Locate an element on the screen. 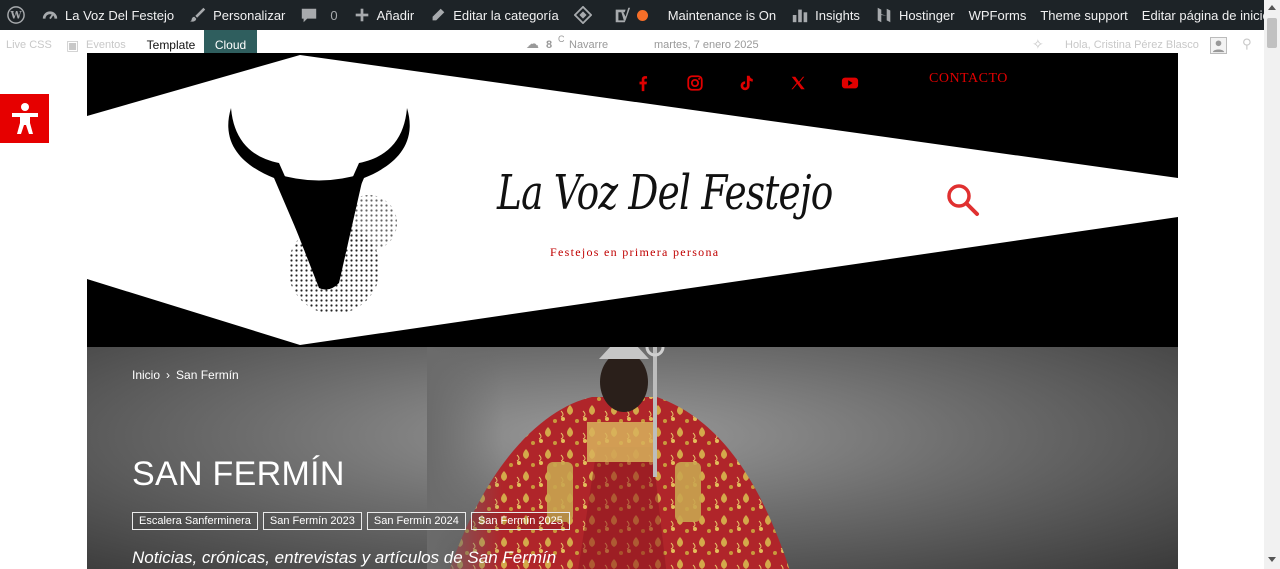 The image size is (1280, 569). add-new-label: Añadir is located at coordinates (395, 15).